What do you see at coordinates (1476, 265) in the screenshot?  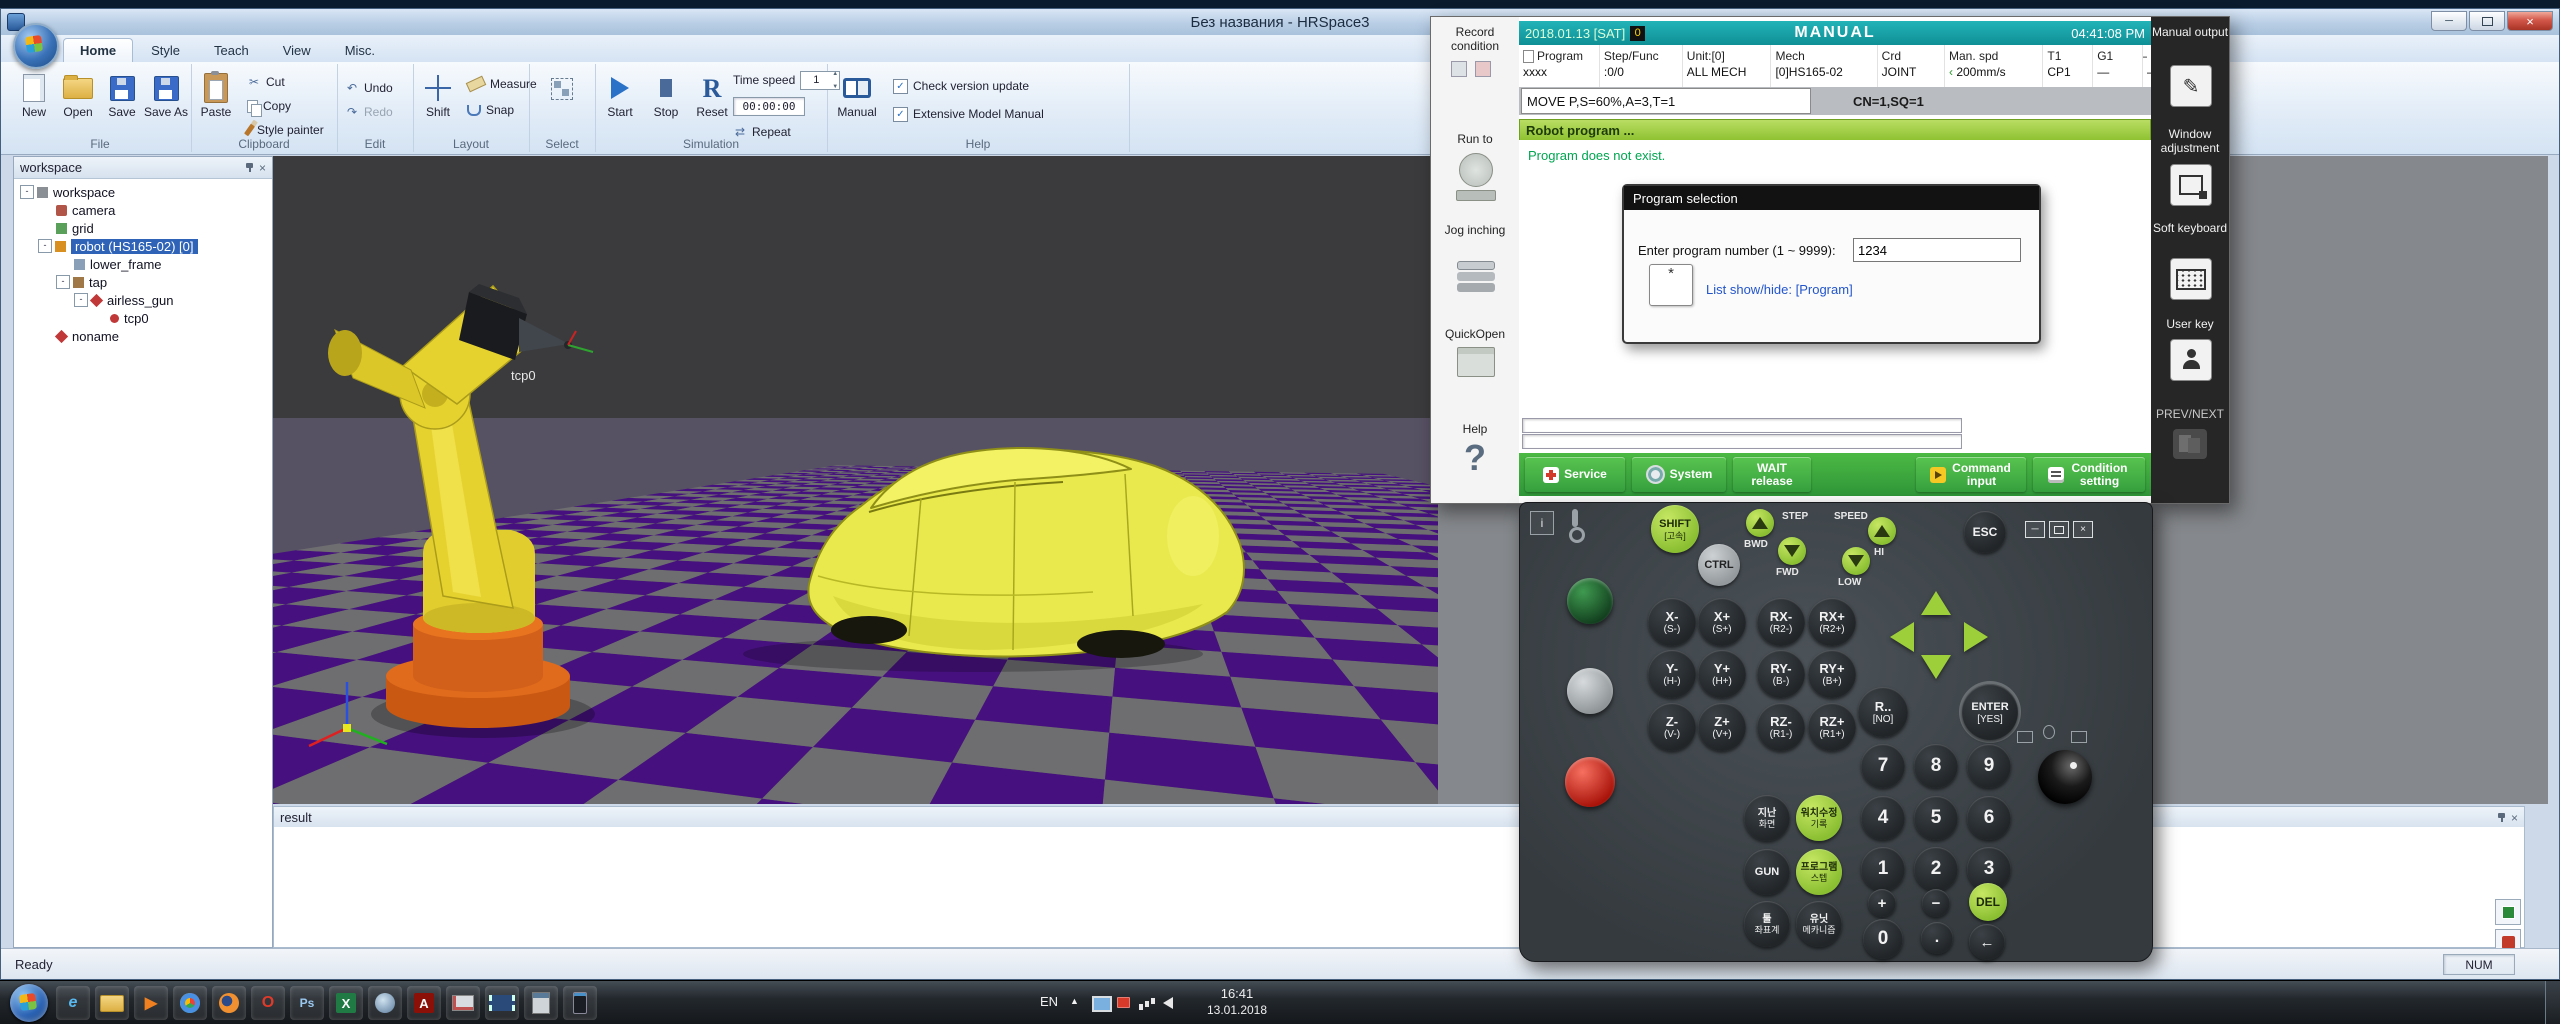 I see `jog-inching-icon` at bounding box center [1476, 265].